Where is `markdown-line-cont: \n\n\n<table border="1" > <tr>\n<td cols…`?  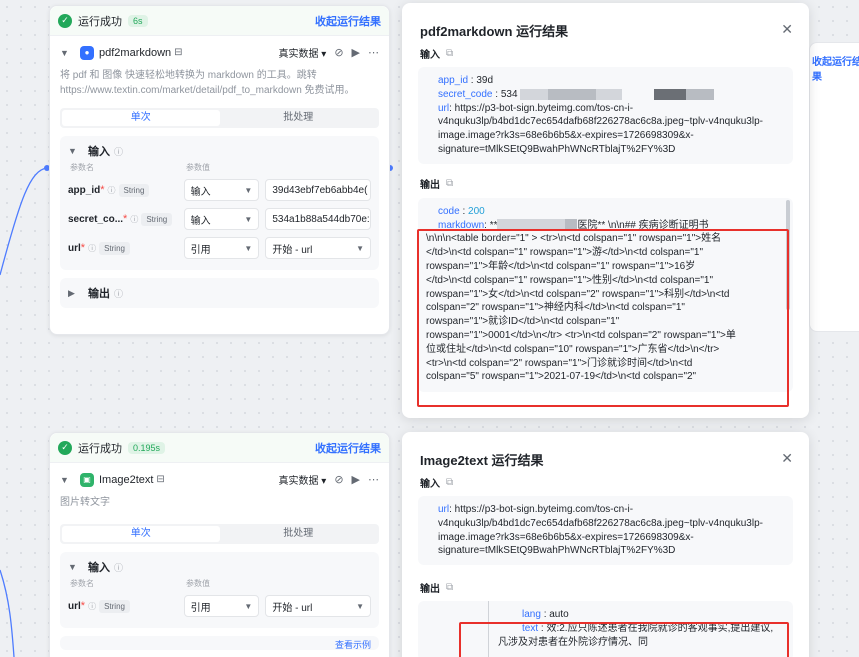 markdown-line-cont: \n\n\n<table border="1" > <tr>\n<td cols… is located at coordinates (574, 239).